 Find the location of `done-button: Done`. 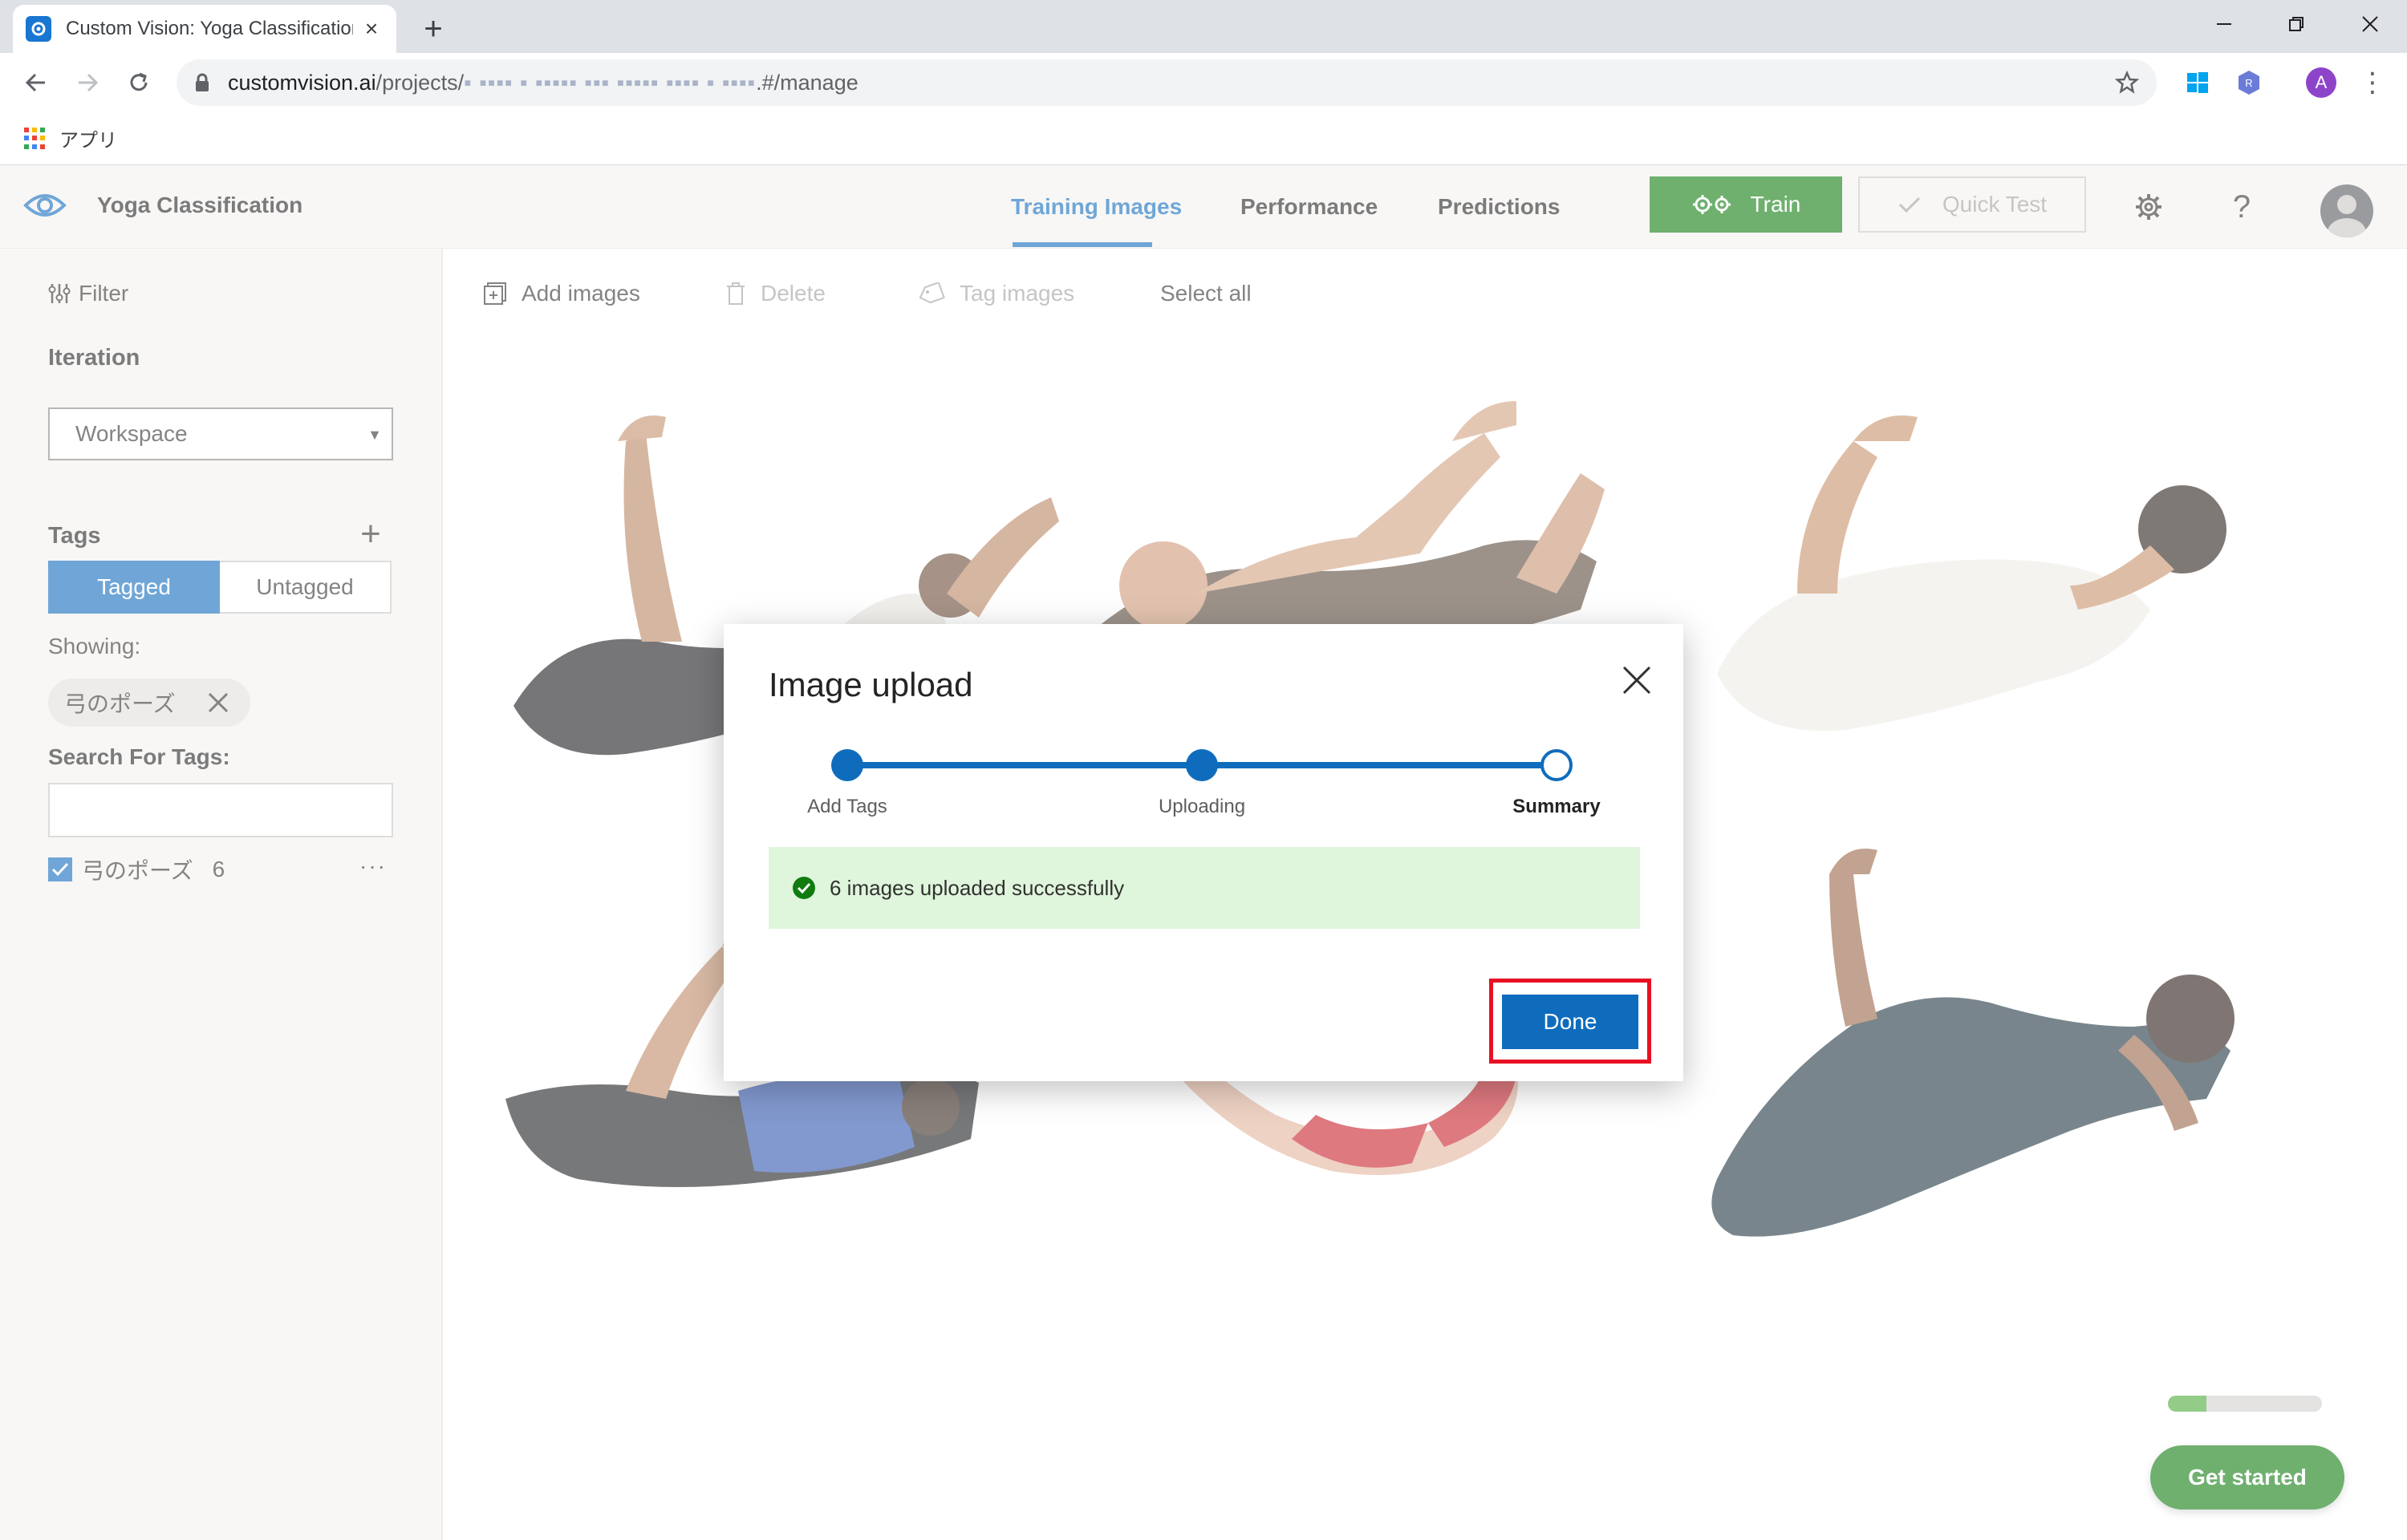

done-button: Done is located at coordinates (1570, 1022).